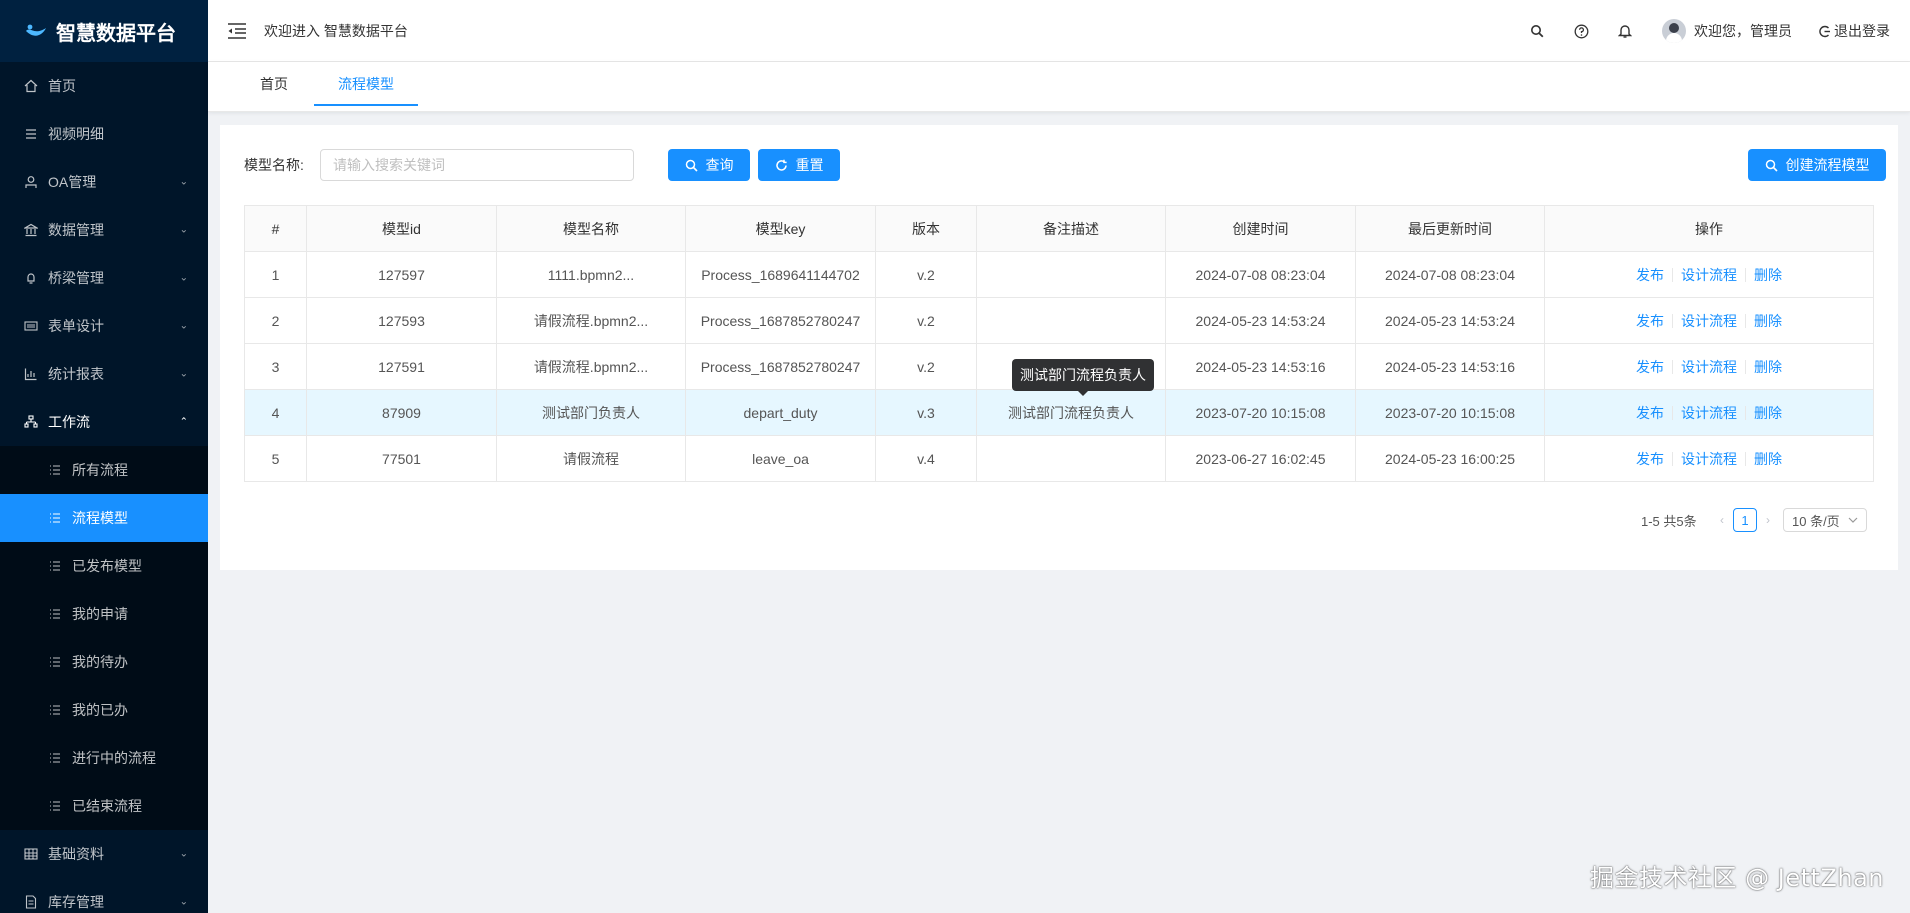  What do you see at coordinates (709, 165) in the screenshot?
I see `query-button: 查询` at bounding box center [709, 165].